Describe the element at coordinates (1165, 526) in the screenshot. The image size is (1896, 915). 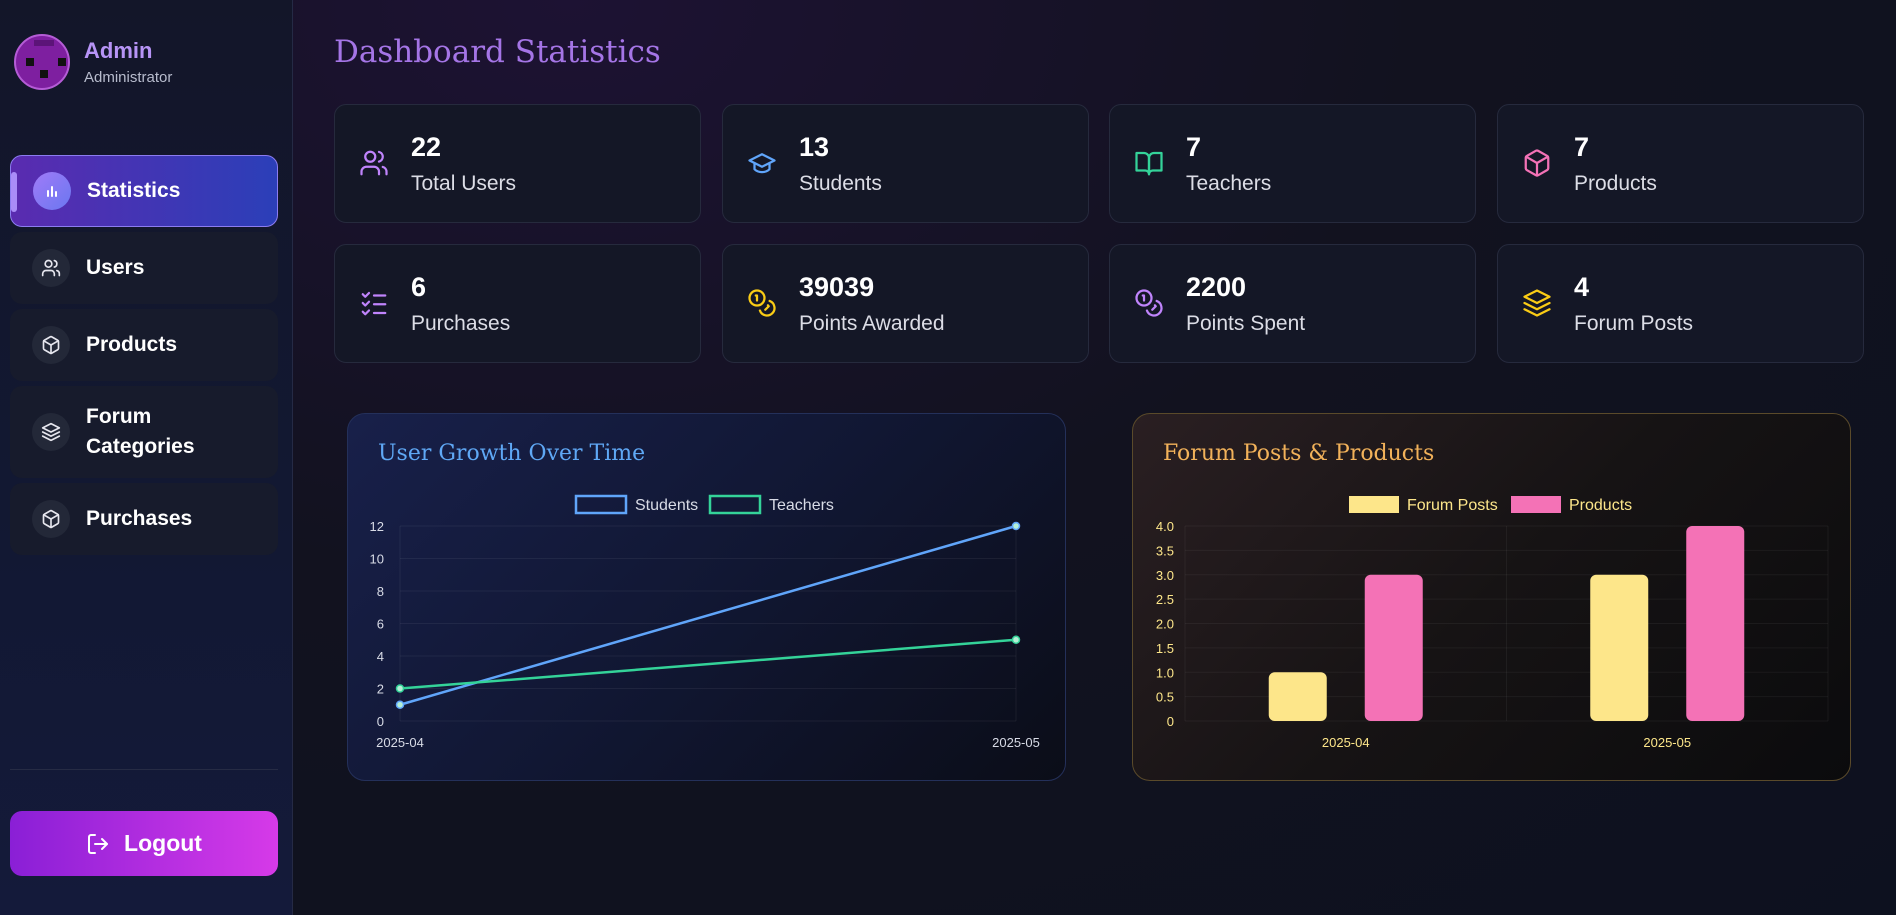
I see `y-tick-label: 4.0` at that location.